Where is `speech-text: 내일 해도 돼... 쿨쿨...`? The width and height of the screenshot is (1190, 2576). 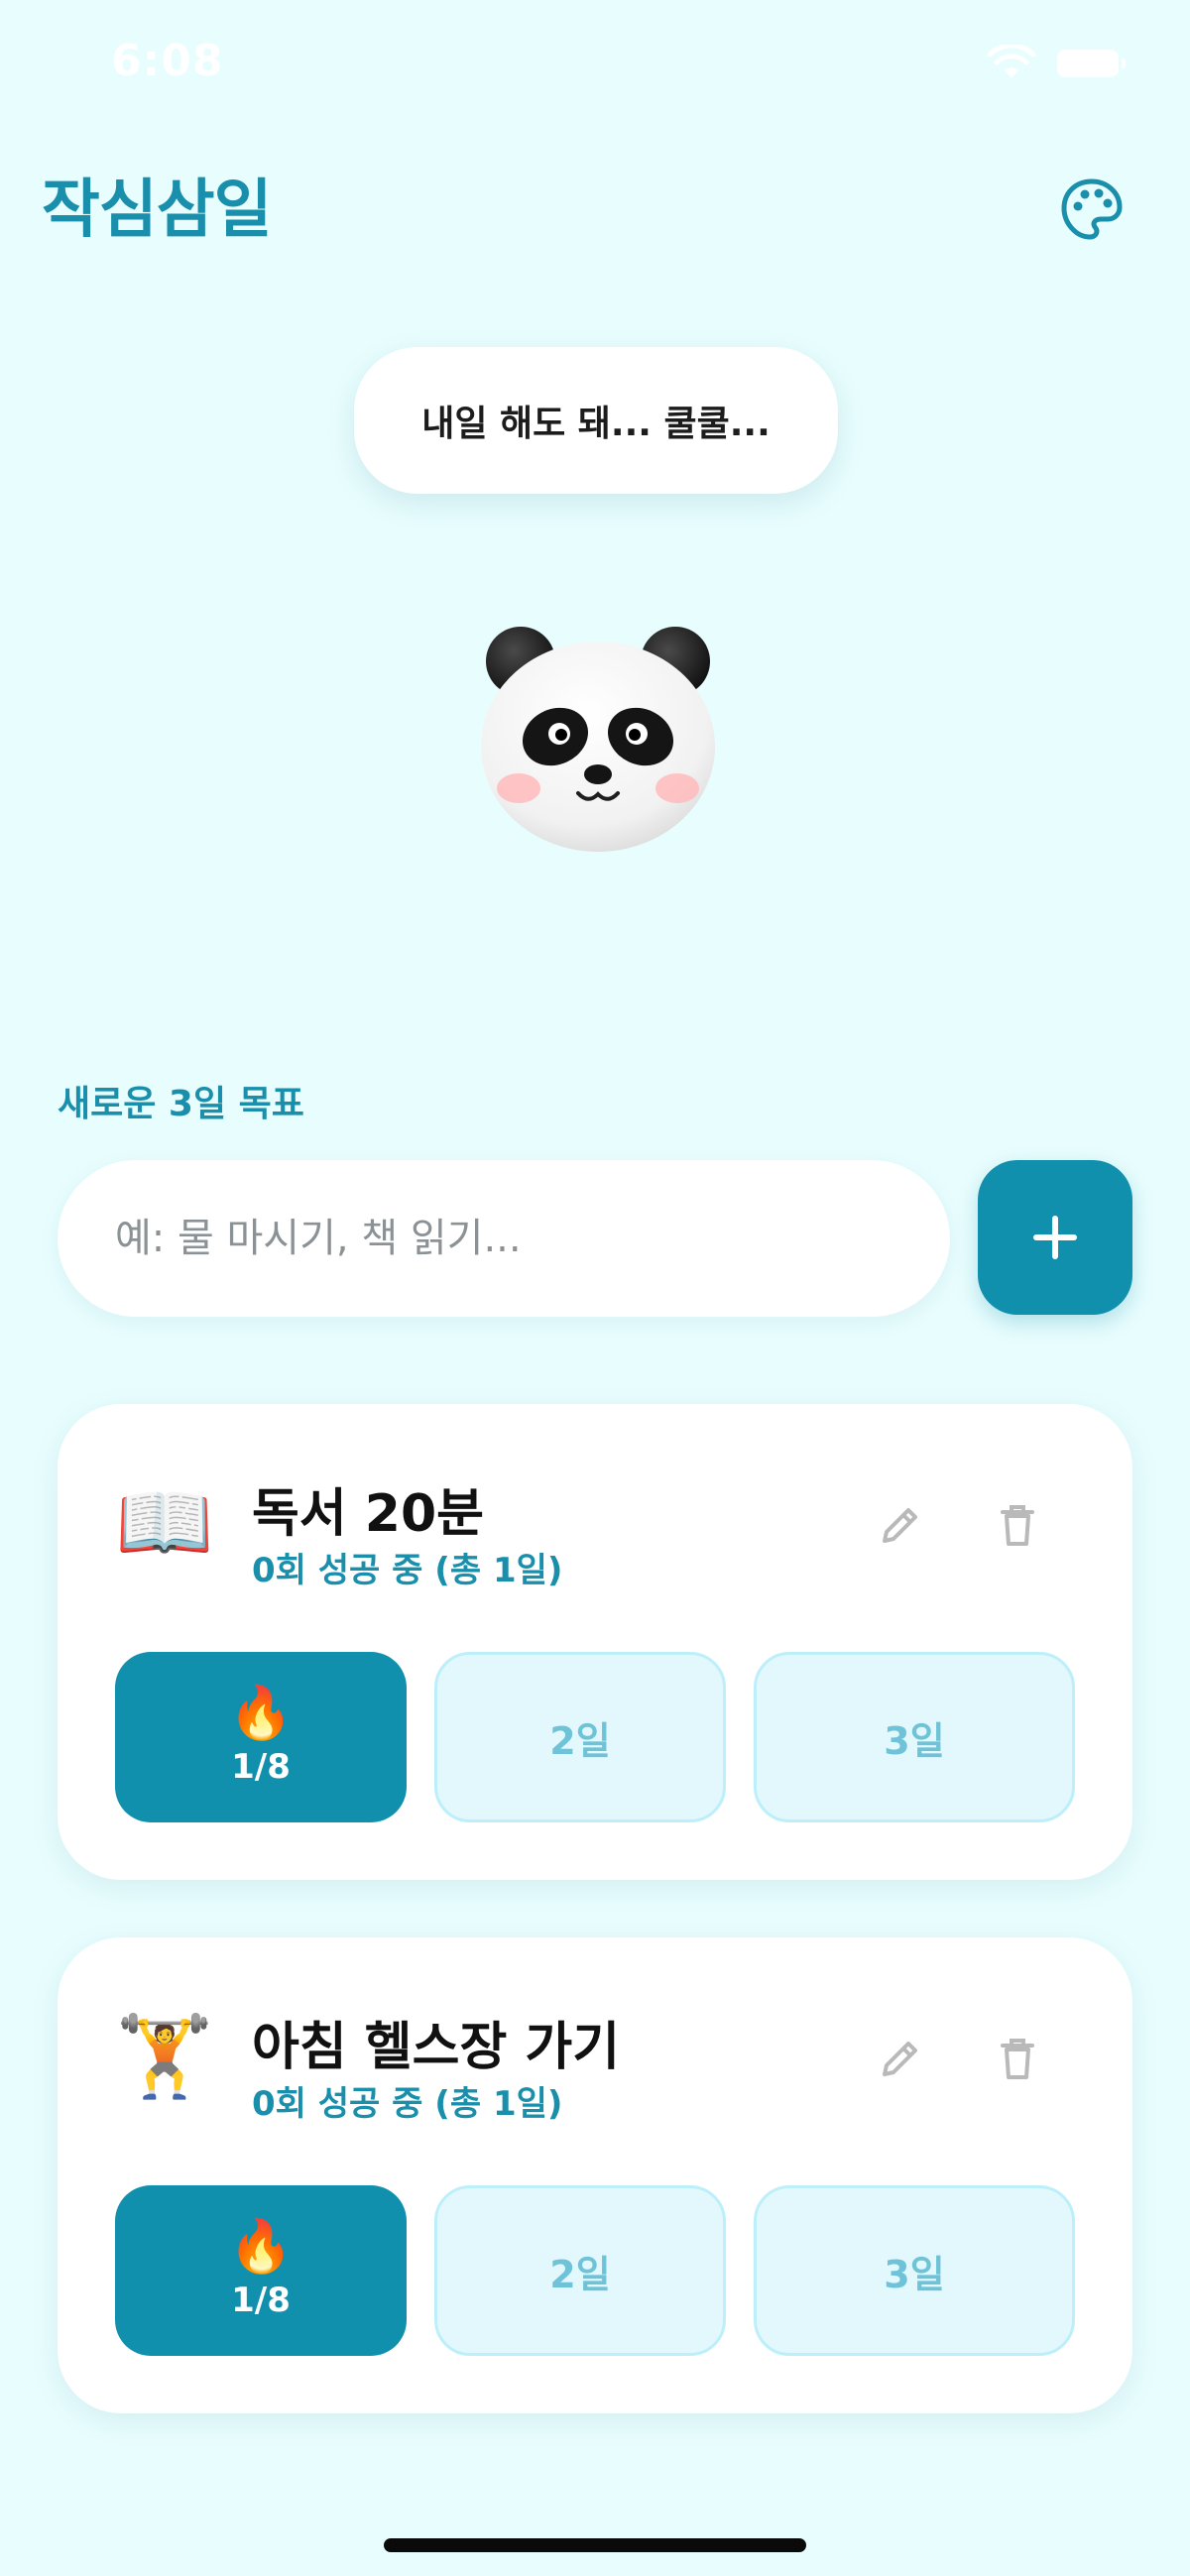 speech-text: 내일 해도 돼... 쿨쿨... is located at coordinates (596, 424).